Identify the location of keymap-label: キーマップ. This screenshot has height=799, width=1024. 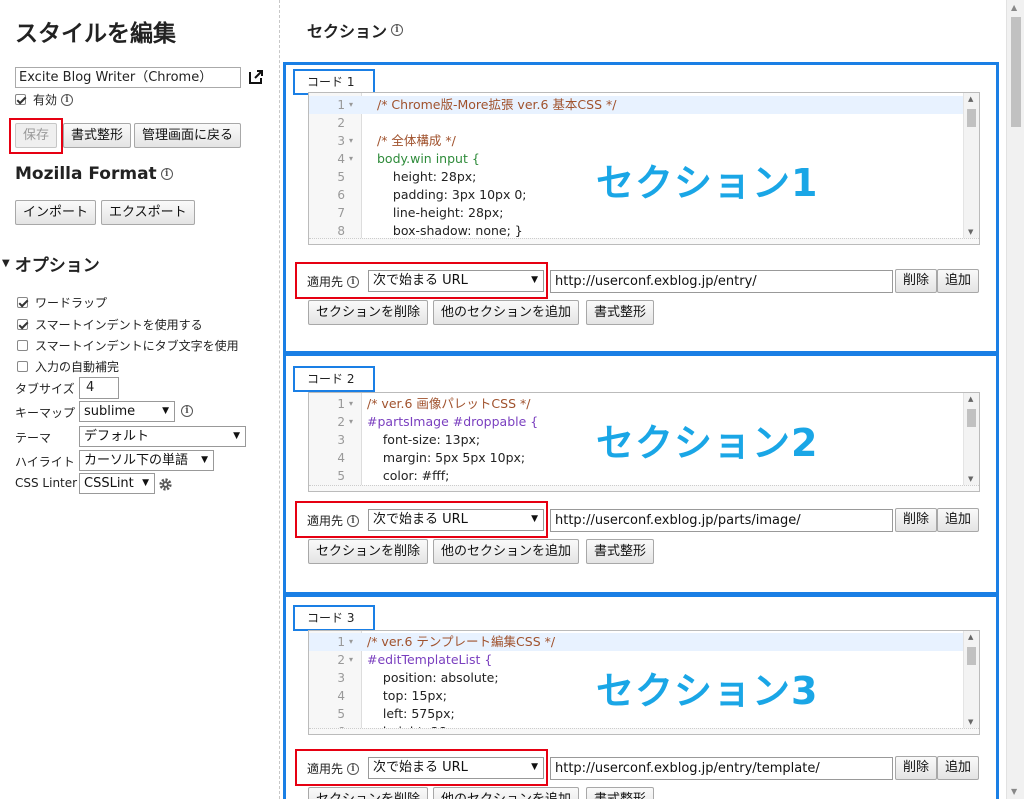
(45, 413).